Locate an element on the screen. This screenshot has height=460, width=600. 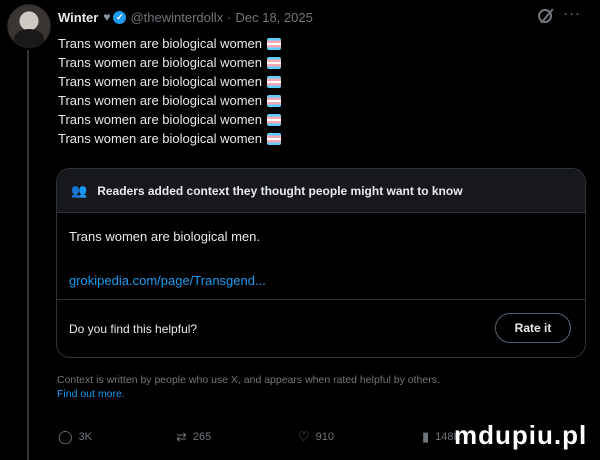
reply-count: 3K is located at coordinates (85, 437).